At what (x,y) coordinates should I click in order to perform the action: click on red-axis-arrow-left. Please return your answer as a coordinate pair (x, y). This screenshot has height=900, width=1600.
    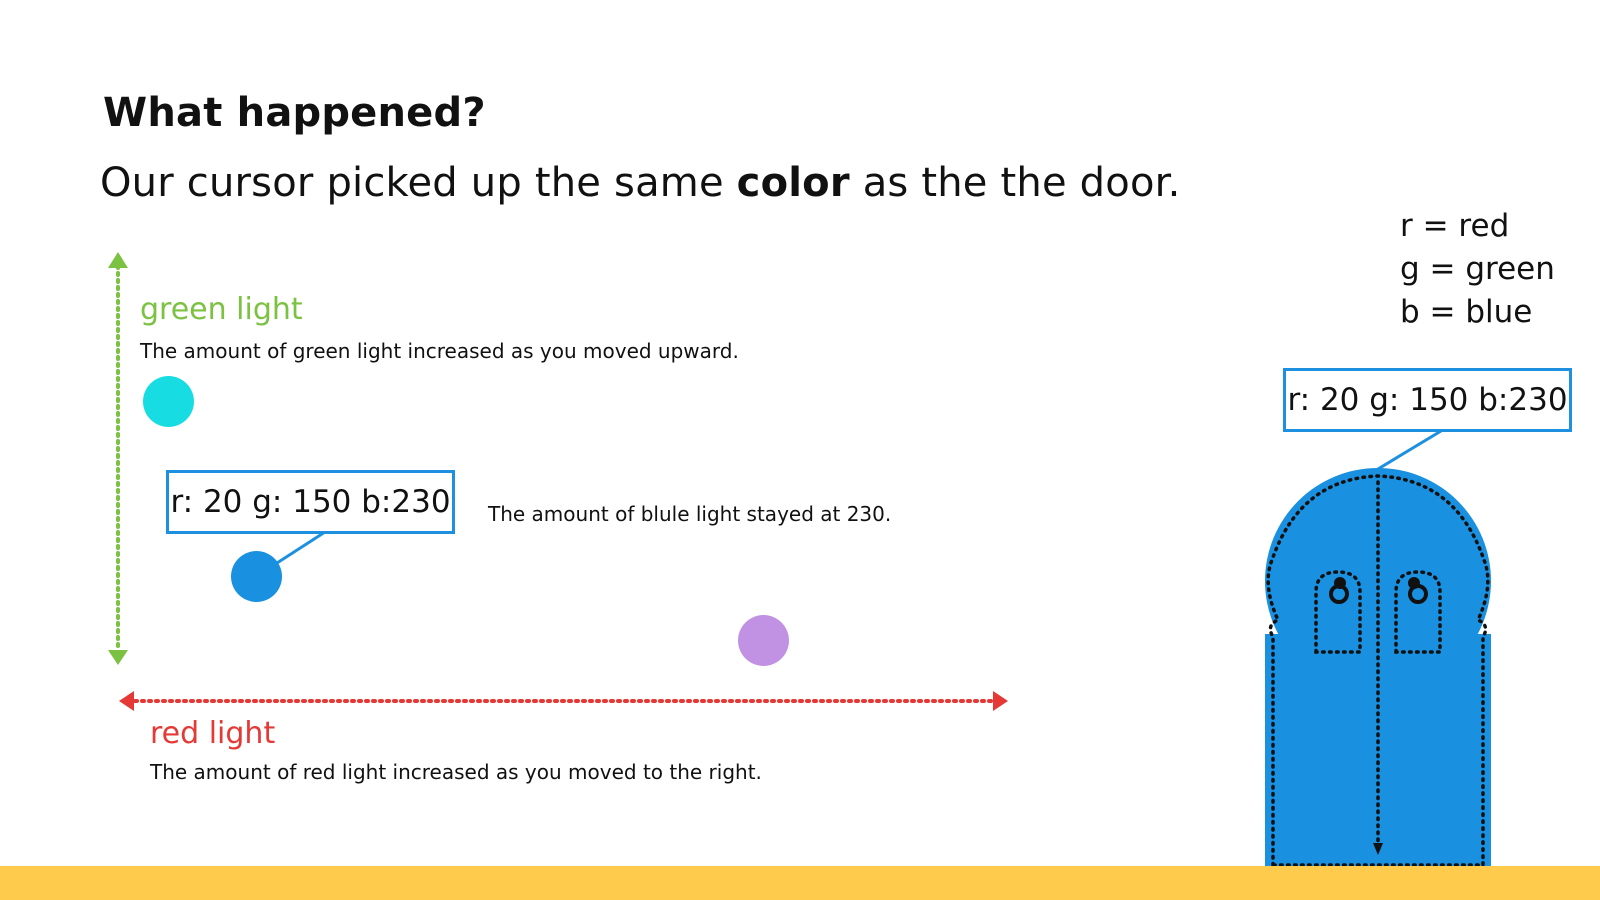
    Looking at the image, I should click on (126, 701).